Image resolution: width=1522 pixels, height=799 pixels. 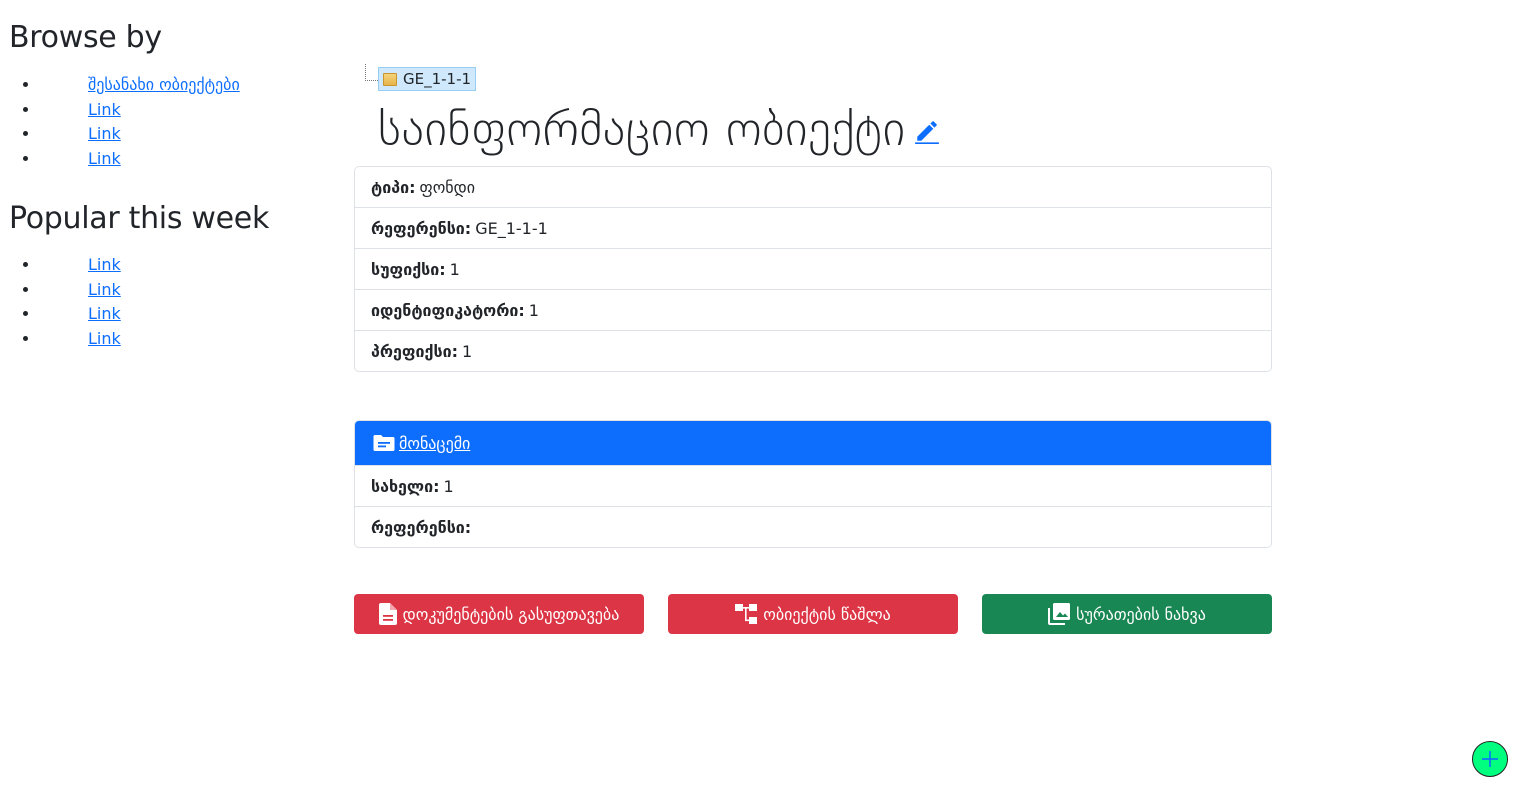 What do you see at coordinates (421, 527) in the screenshot?
I see `data-label: რეფერენსი:` at bounding box center [421, 527].